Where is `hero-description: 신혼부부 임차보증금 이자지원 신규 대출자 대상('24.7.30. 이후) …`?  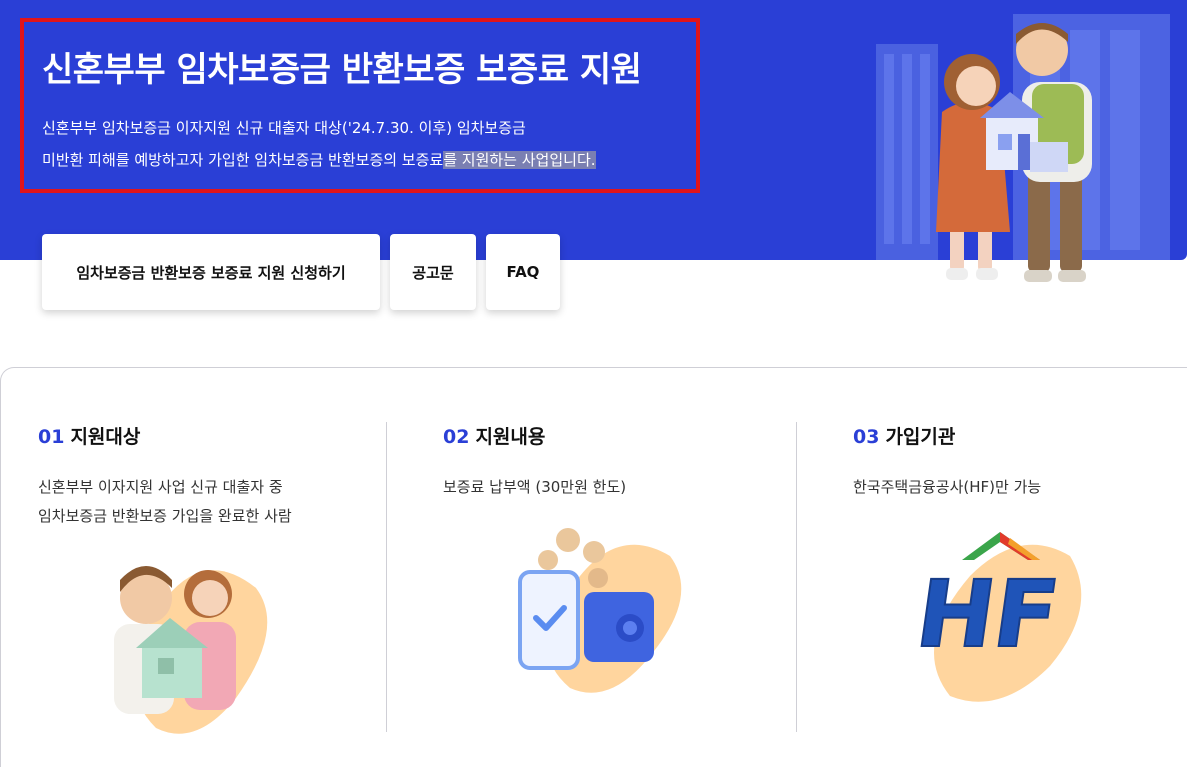 hero-description: 신혼부부 임차보증금 이자지원 신규 대출자 대상('24.7.30. 이후) … is located at coordinates (319, 144).